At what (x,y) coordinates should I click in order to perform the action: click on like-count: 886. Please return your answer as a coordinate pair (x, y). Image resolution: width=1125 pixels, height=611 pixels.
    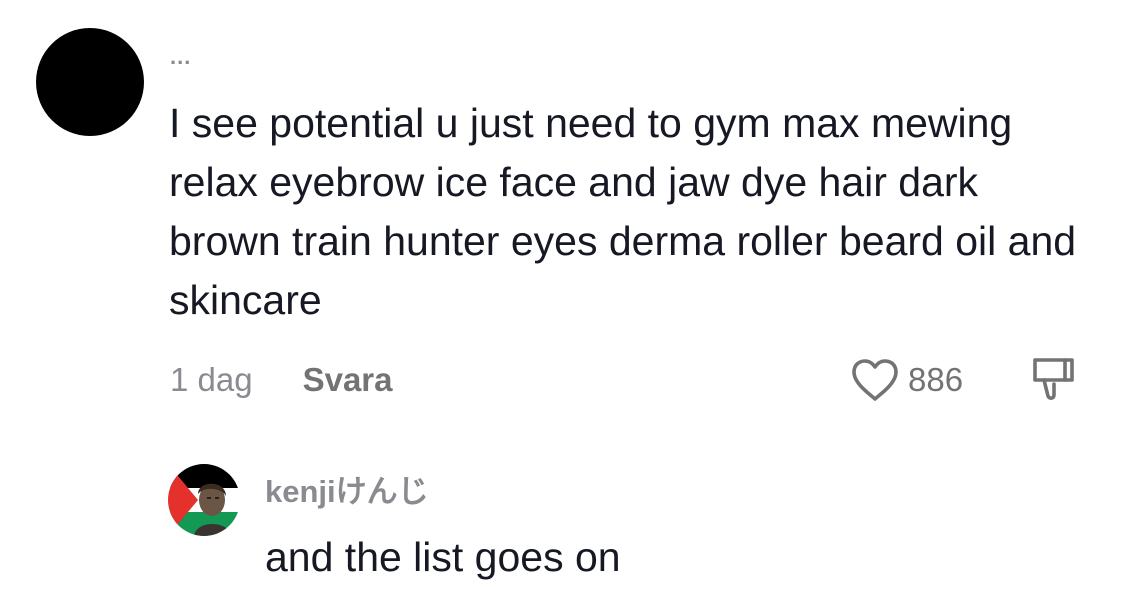
    Looking at the image, I should click on (936, 379).